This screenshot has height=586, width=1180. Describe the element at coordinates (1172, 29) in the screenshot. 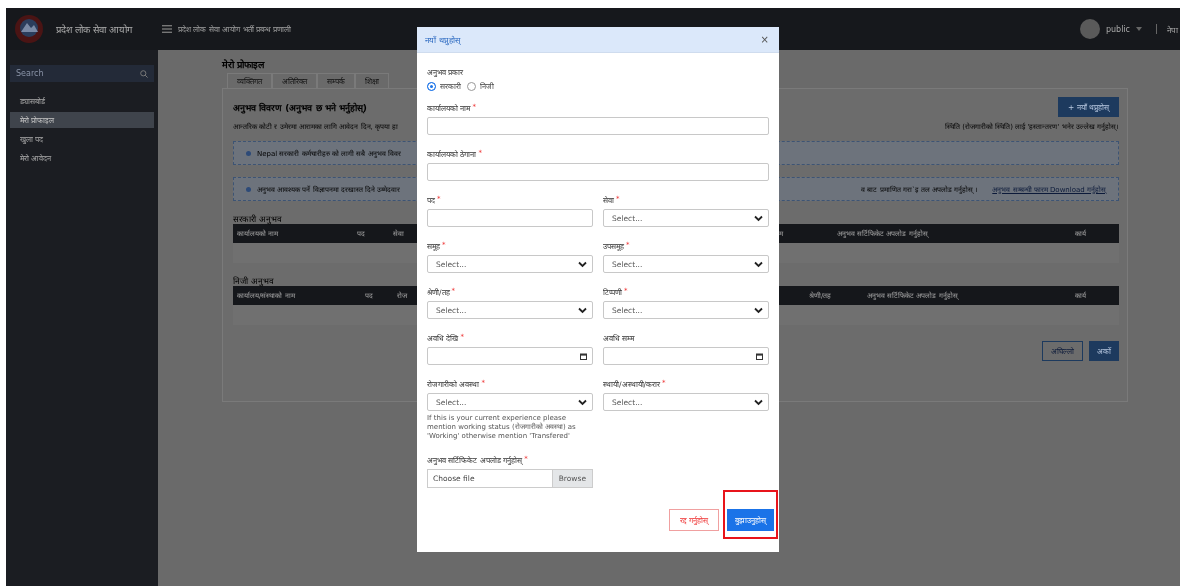

I see `language-menu: नेपा` at that location.